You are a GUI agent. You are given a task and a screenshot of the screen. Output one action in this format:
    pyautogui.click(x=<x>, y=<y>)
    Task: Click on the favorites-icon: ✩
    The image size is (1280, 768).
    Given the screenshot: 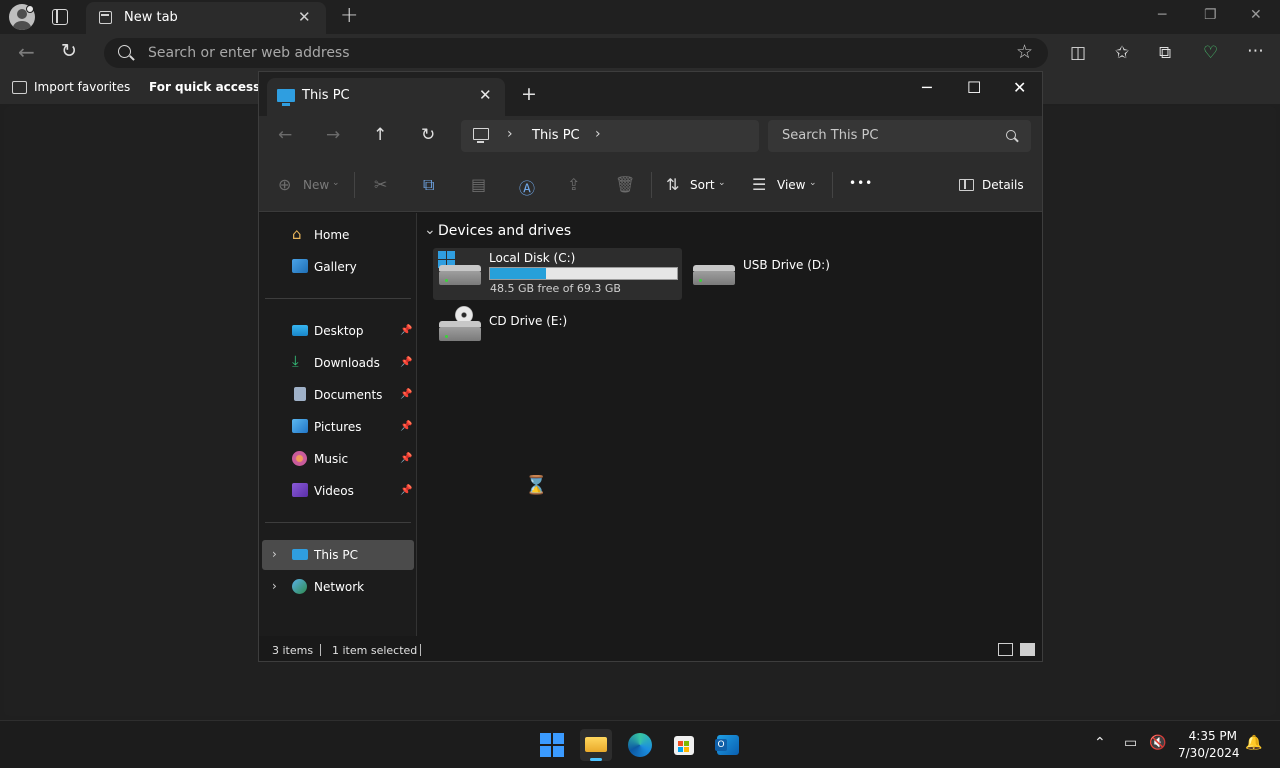 What is the action you would take?
    pyautogui.click(x=1122, y=53)
    